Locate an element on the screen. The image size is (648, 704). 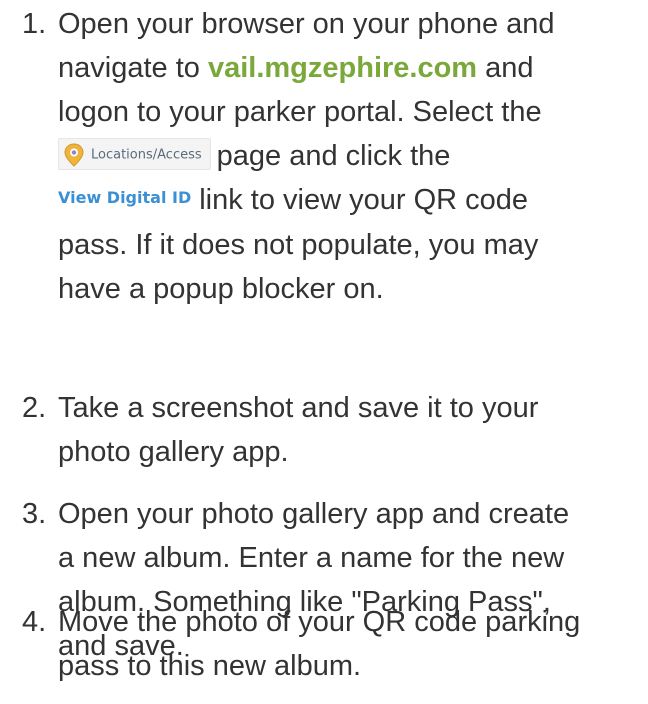
step-number: 4. is located at coordinates (34, 622).